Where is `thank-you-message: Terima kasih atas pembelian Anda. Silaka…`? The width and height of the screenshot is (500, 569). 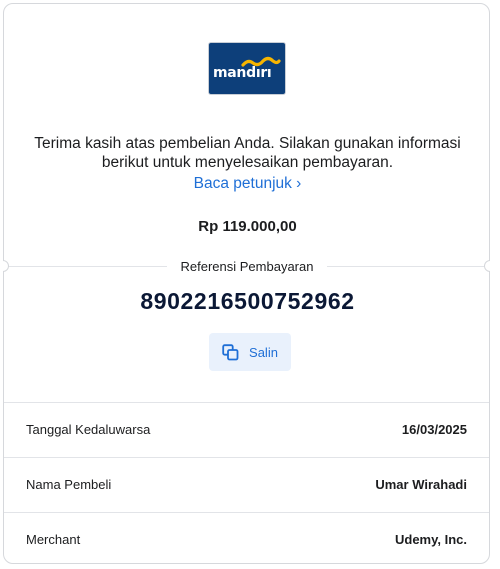 thank-you-message: Terima kasih atas pembelian Anda. Silaka… is located at coordinates (247, 153).